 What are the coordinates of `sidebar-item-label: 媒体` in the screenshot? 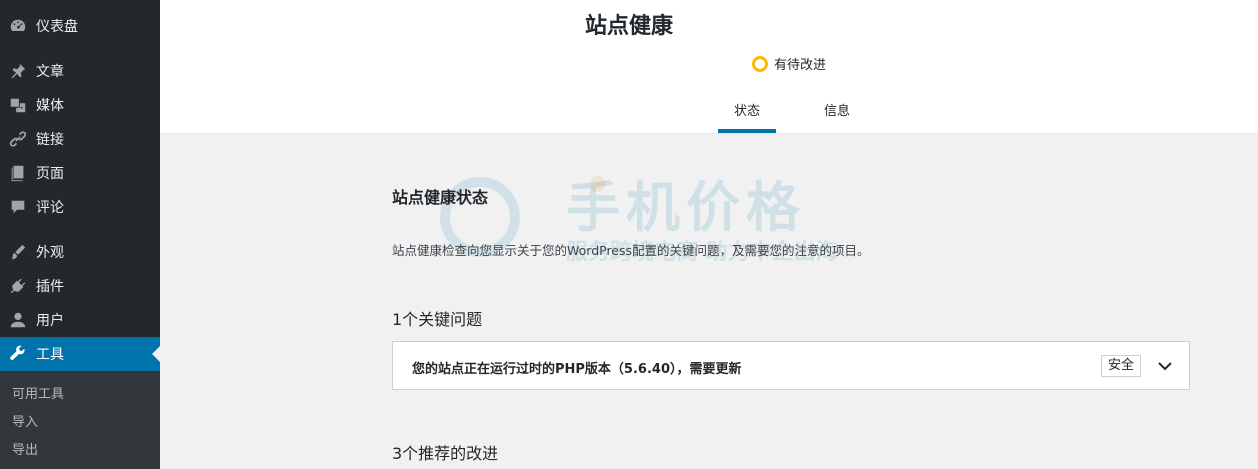 It's located at (50, 106).